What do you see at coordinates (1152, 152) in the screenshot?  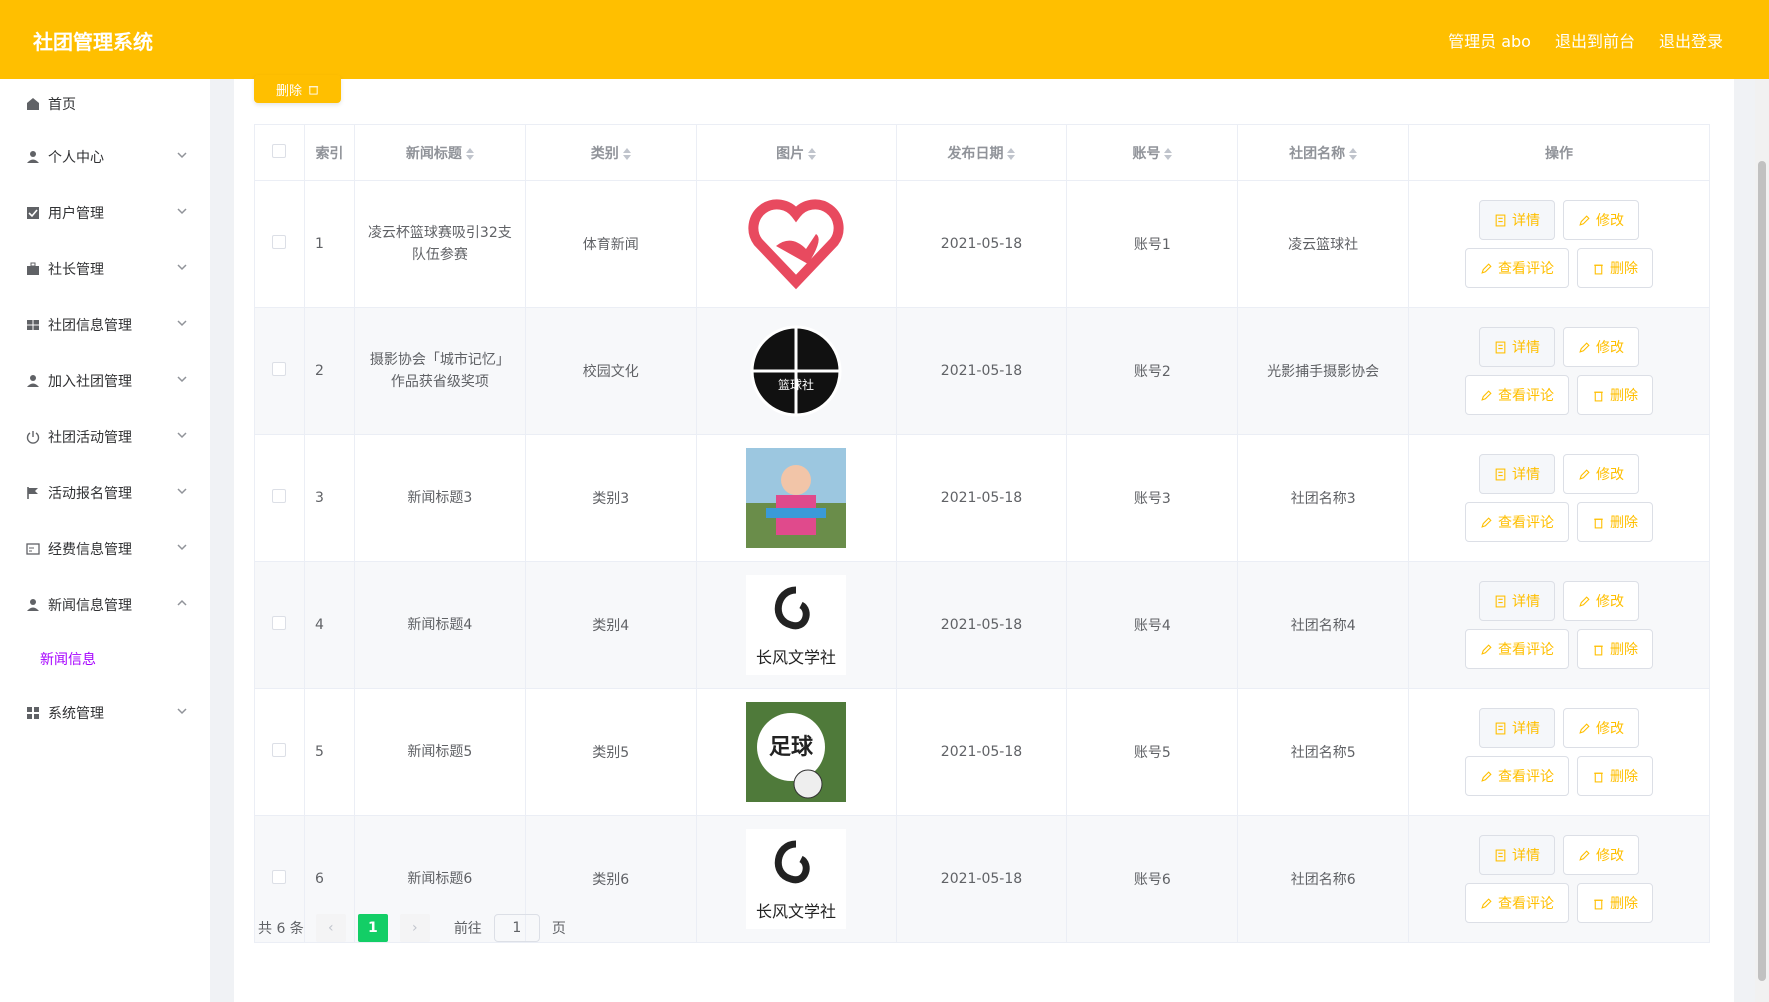 I see `col-account: 账号` at bounding box center [1152, 152].